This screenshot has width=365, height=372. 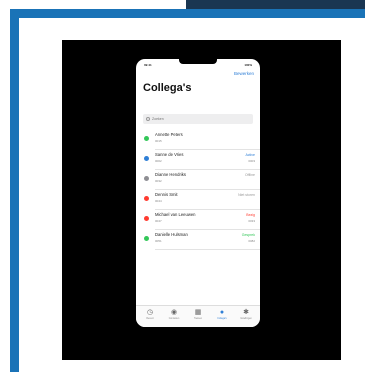 I want to click on contact-row: Annette Peters 0015, so click(x=198, y=139).